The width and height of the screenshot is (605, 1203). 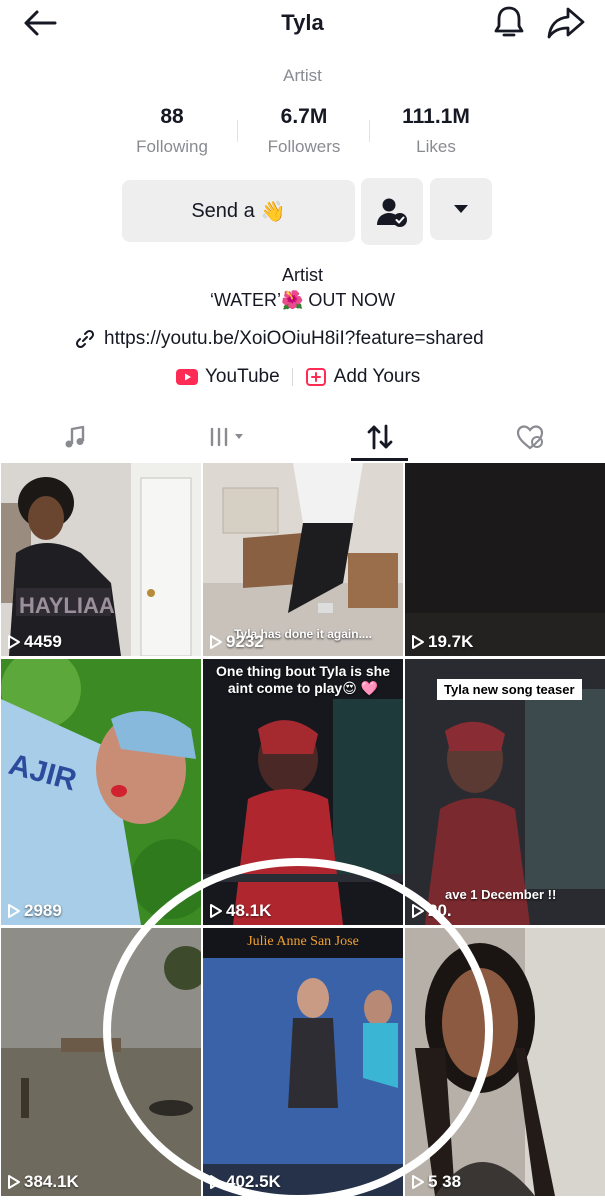 What do you see at coordinates (377, 376) in the screenshot?
I see `add-yours-chip-label: Add Yours` at bounding box center [377, 376].